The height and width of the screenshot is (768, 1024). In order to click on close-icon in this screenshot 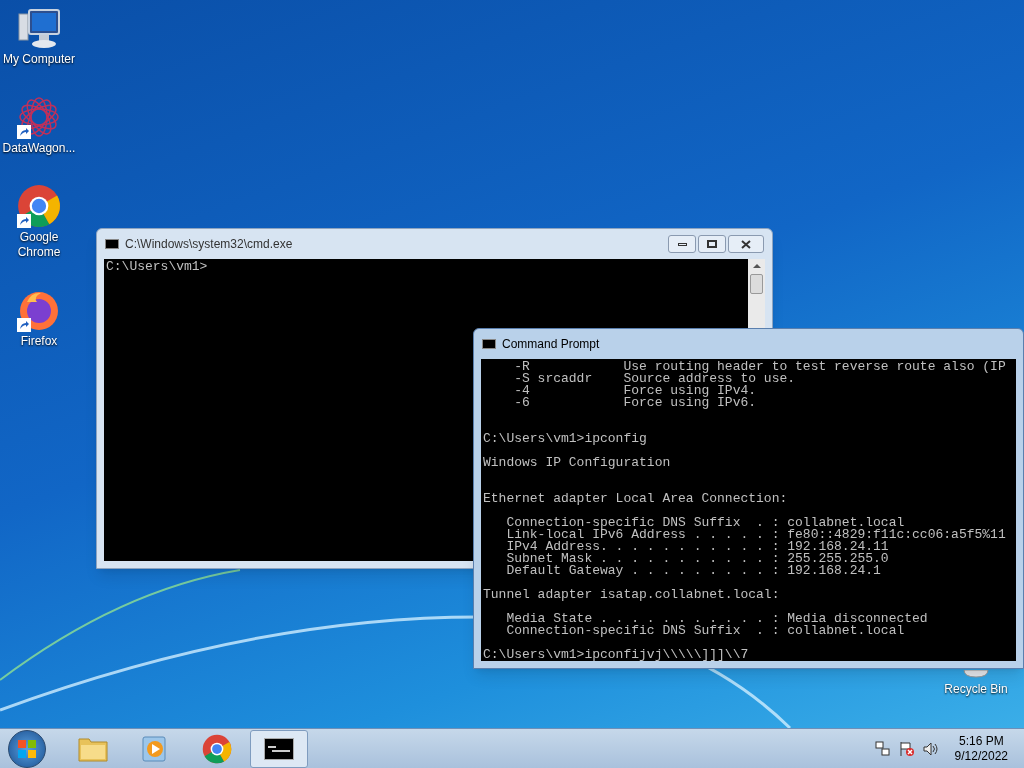, I will do `click(746, 244)`.